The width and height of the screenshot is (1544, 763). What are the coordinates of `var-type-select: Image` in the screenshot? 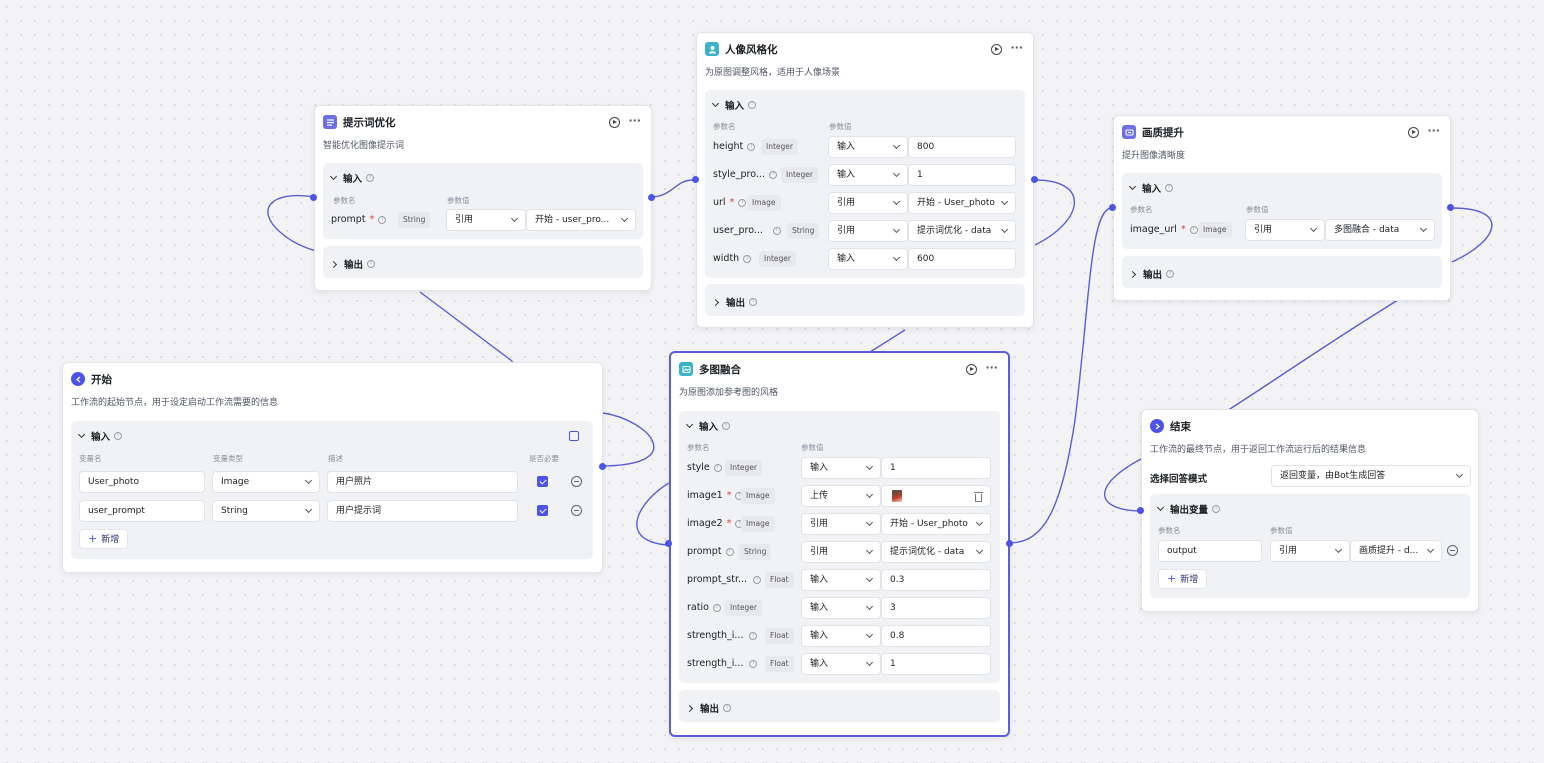 It's located at (266, 482).